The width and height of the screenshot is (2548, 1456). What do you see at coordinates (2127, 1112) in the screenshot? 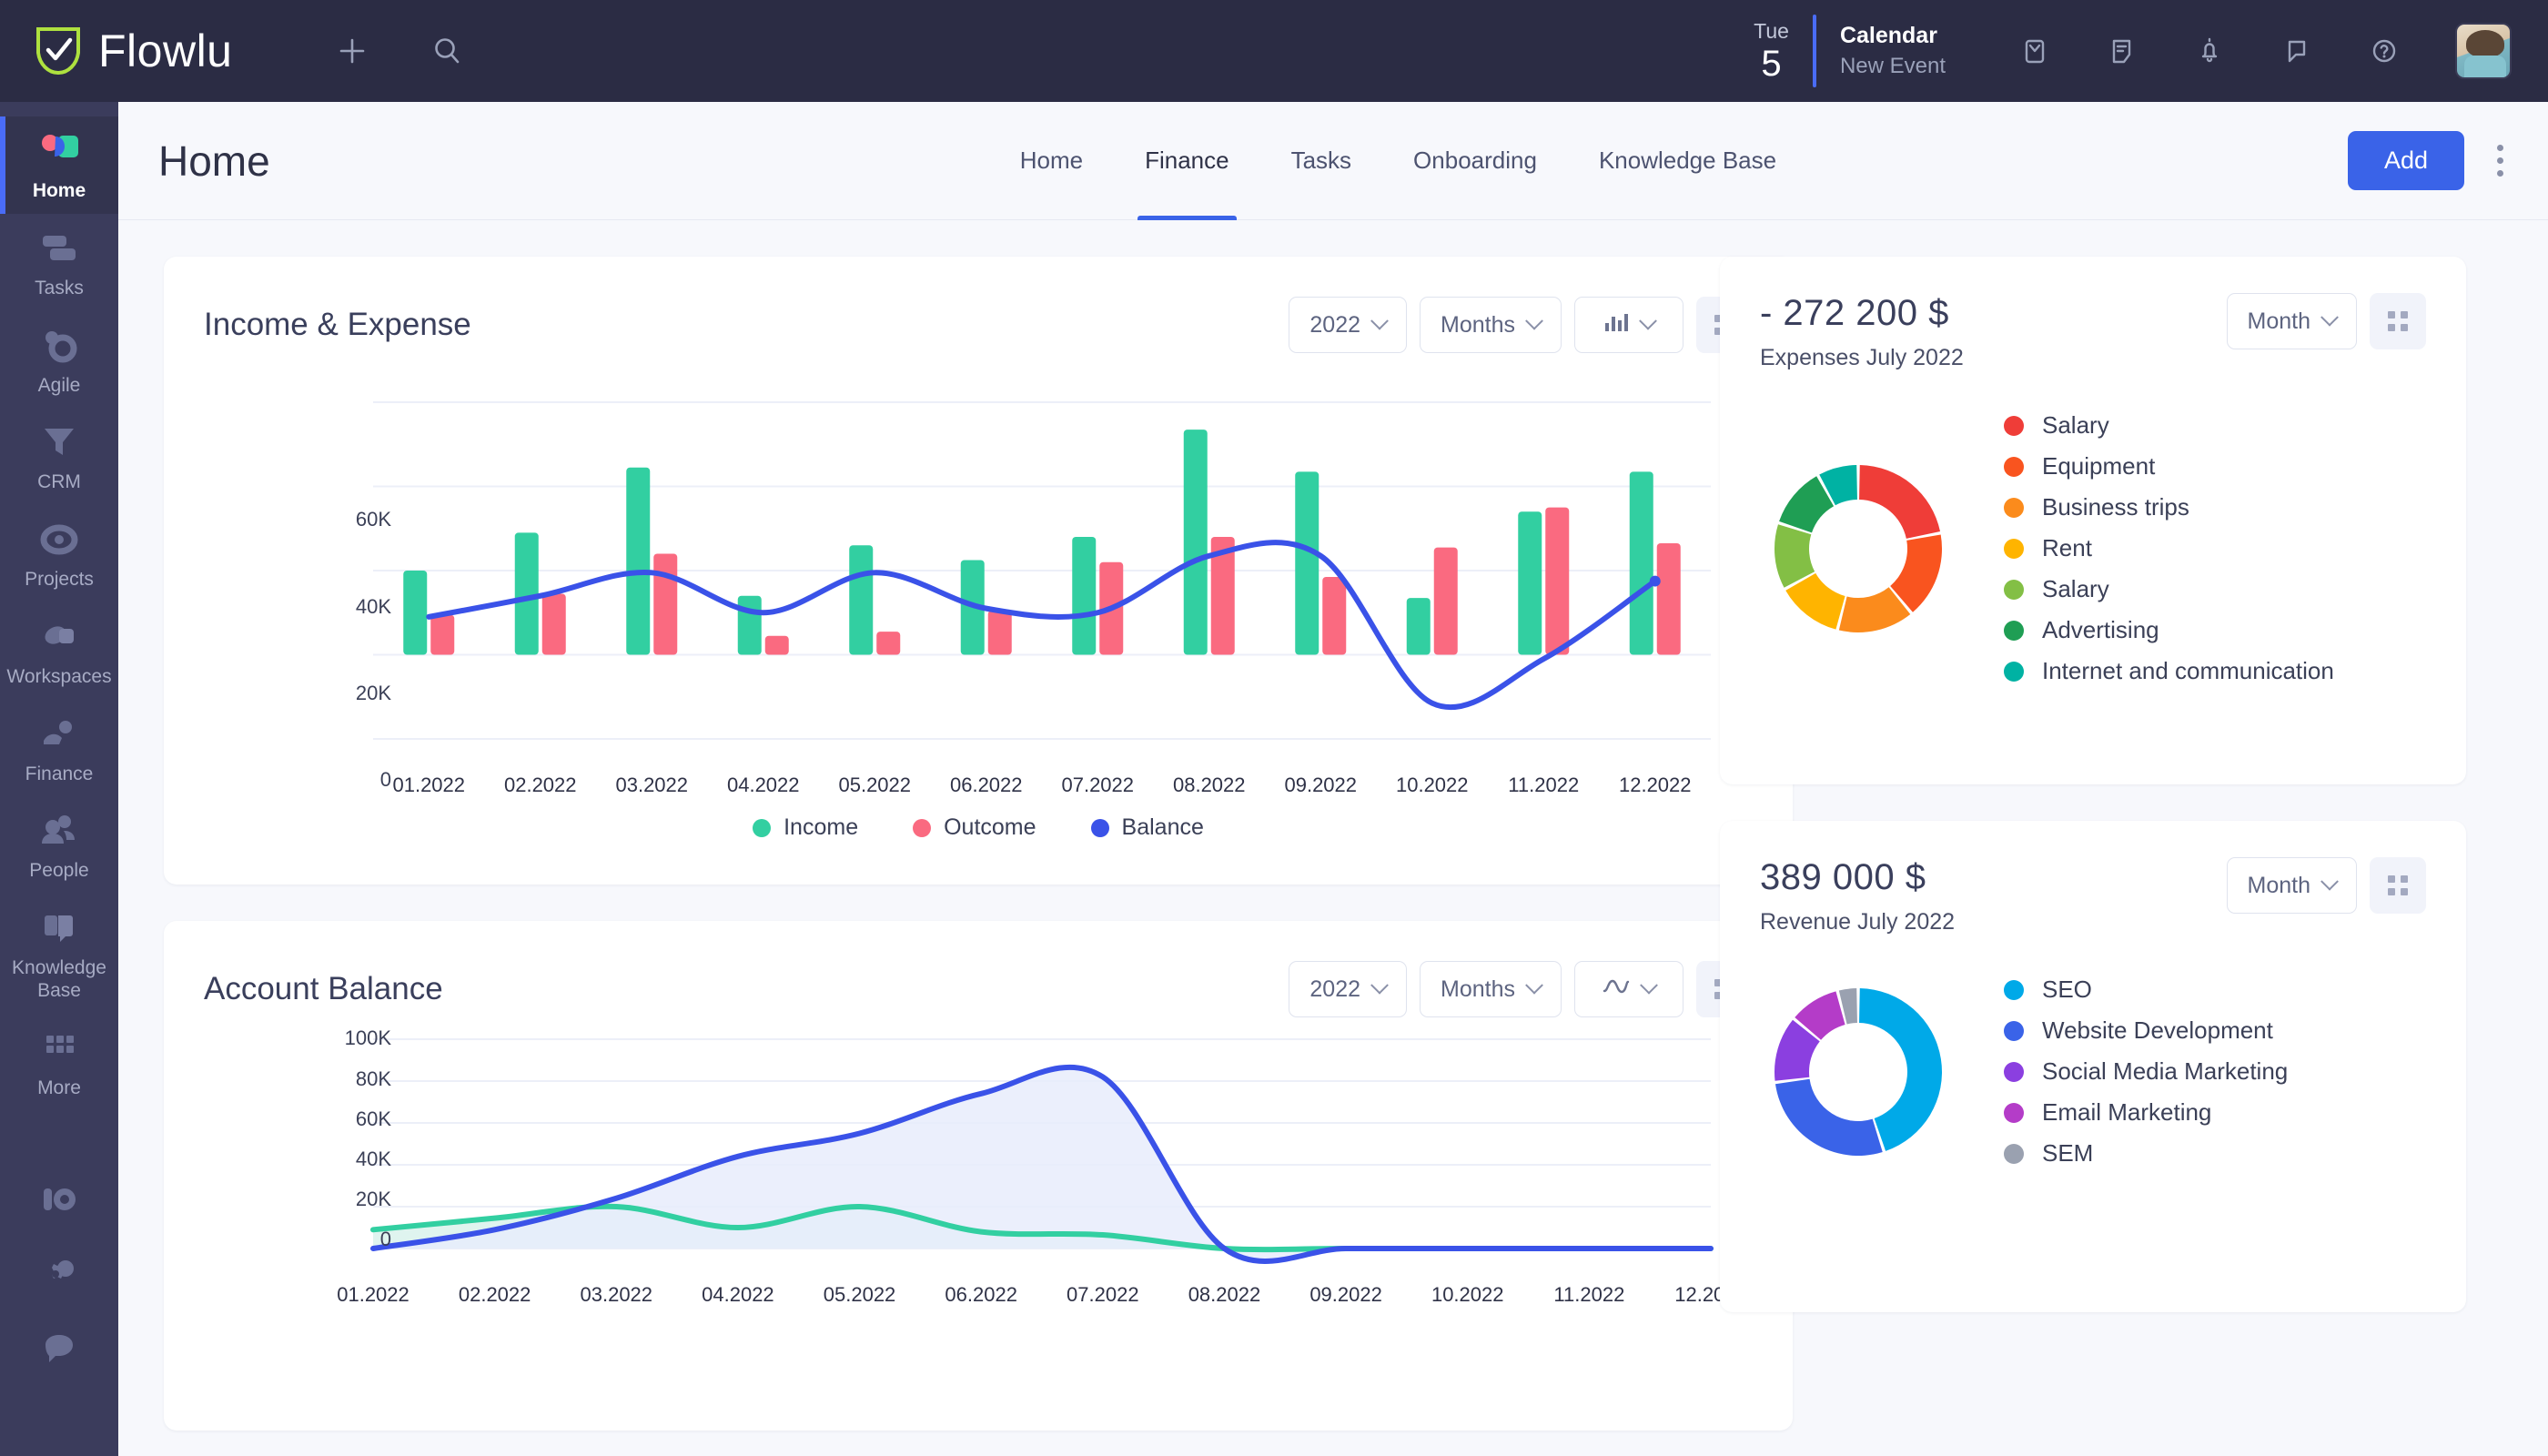
I see `legend-label: Email Marketing` at bounding box center [2127, 1112].